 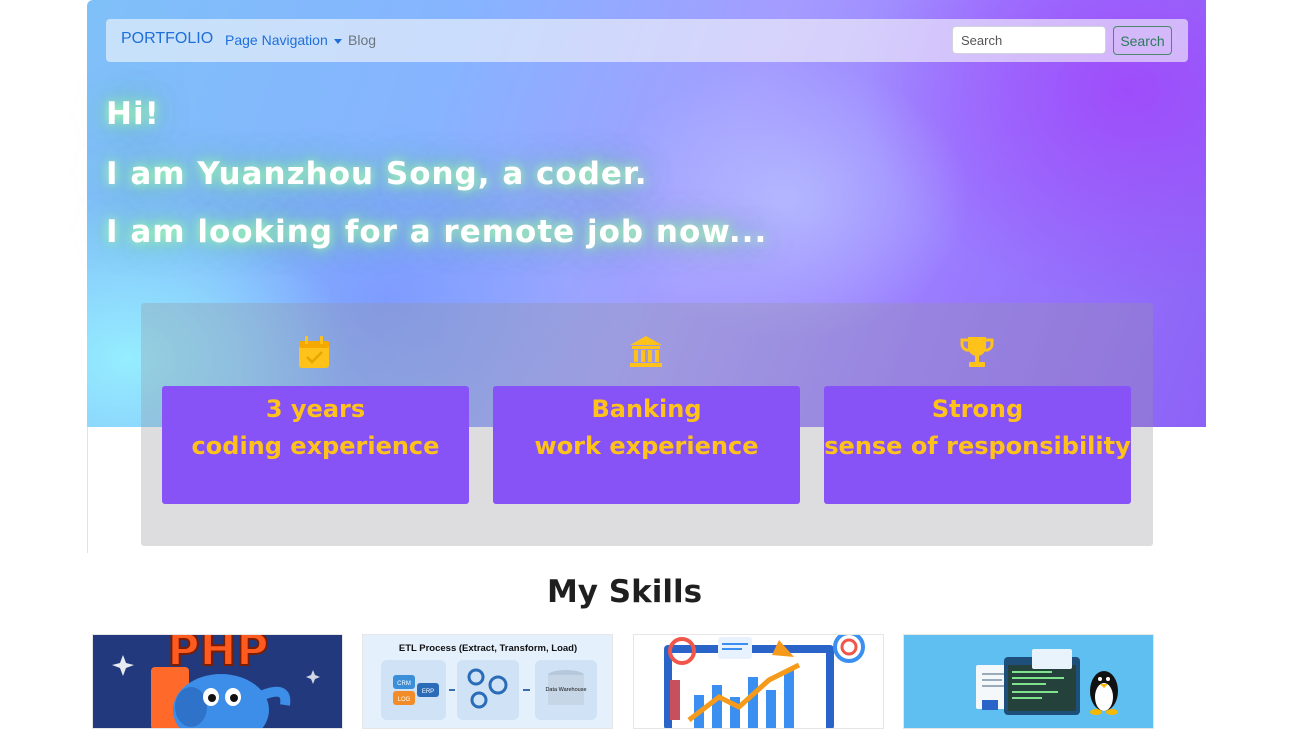 I want to click on etl-label-warehouse: Data Warehouse, so click(x=565, y=690).